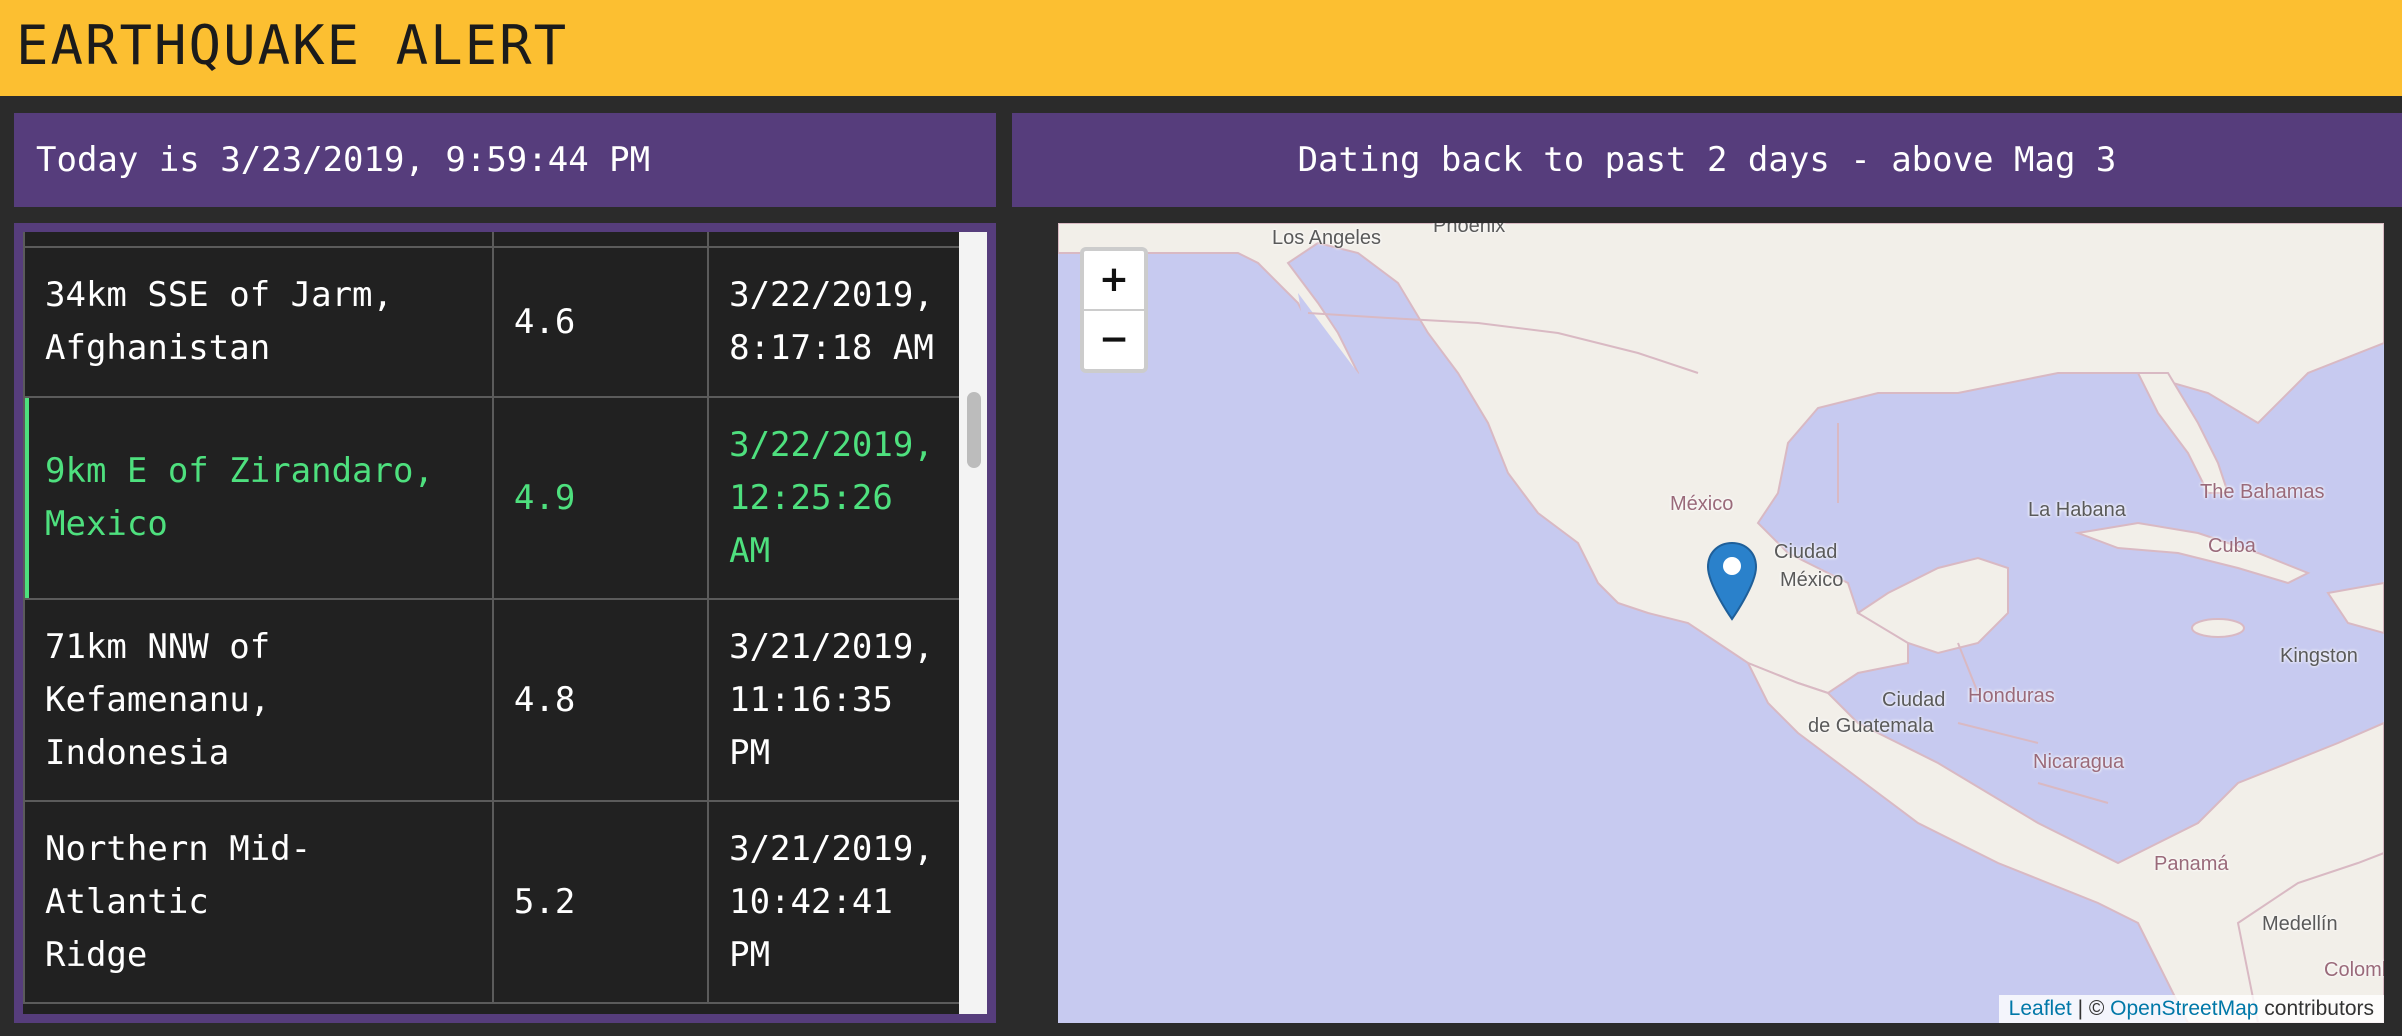 The image size is (2402, 1036). I want to click on map-label-guatemala-2: de Guatemala, so click(1871, 726).